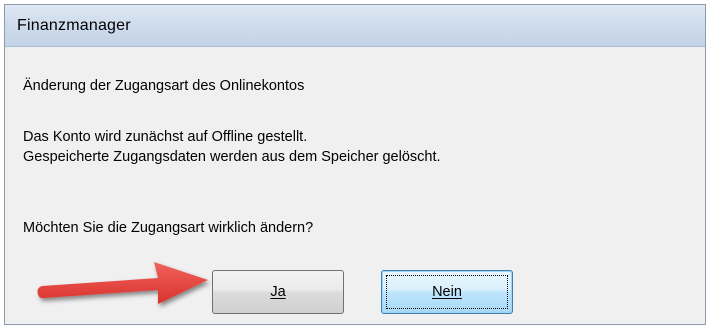 The width and height of the screenshot is (712, 329). I want to click on no-button: Nein, so click(447, 292).